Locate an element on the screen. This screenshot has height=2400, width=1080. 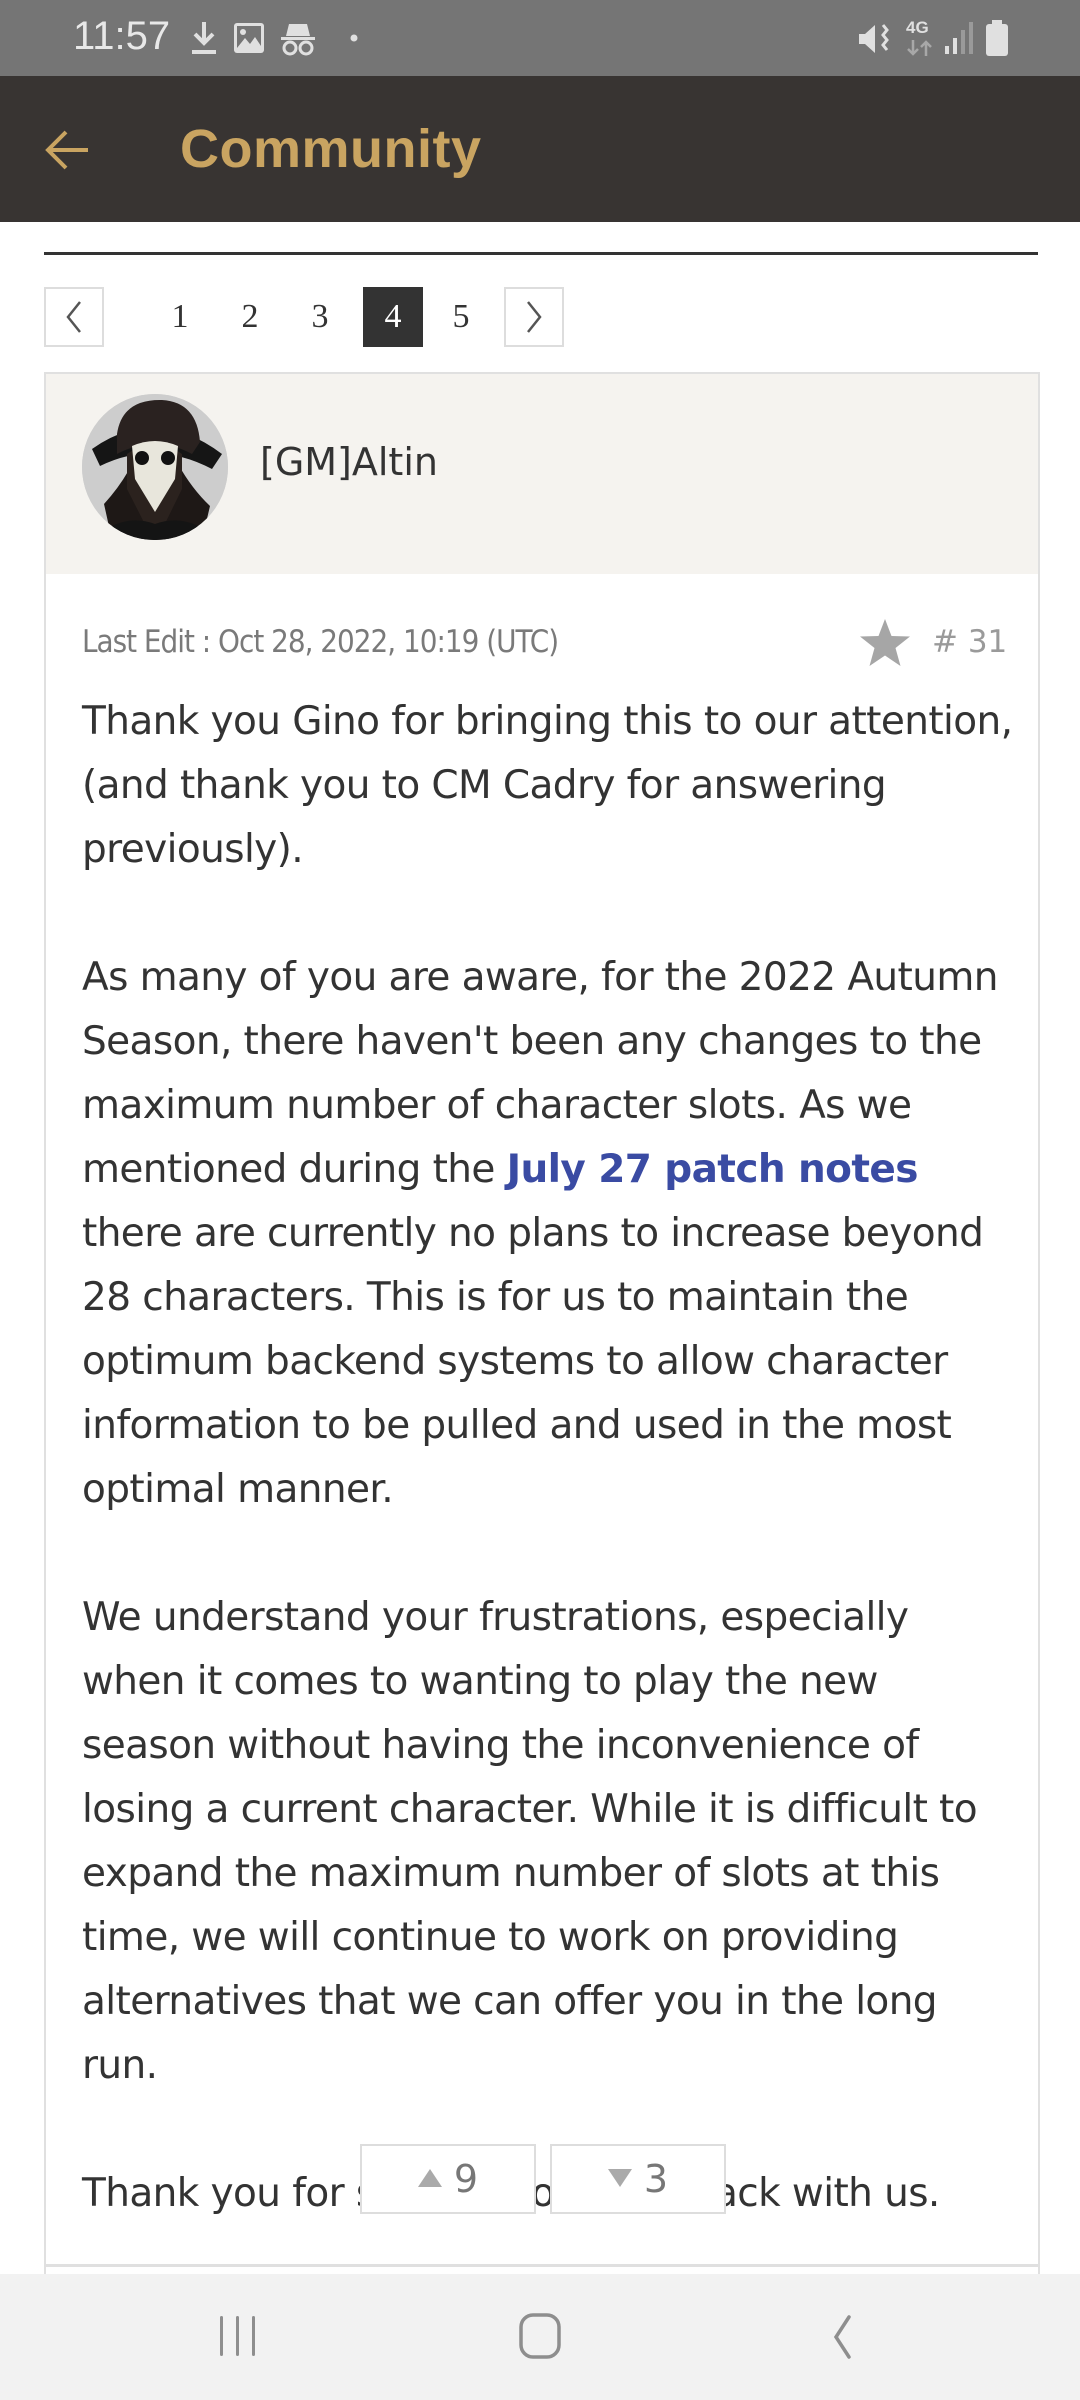
plague-doctor-avatar is located at coordinates (155, 467).